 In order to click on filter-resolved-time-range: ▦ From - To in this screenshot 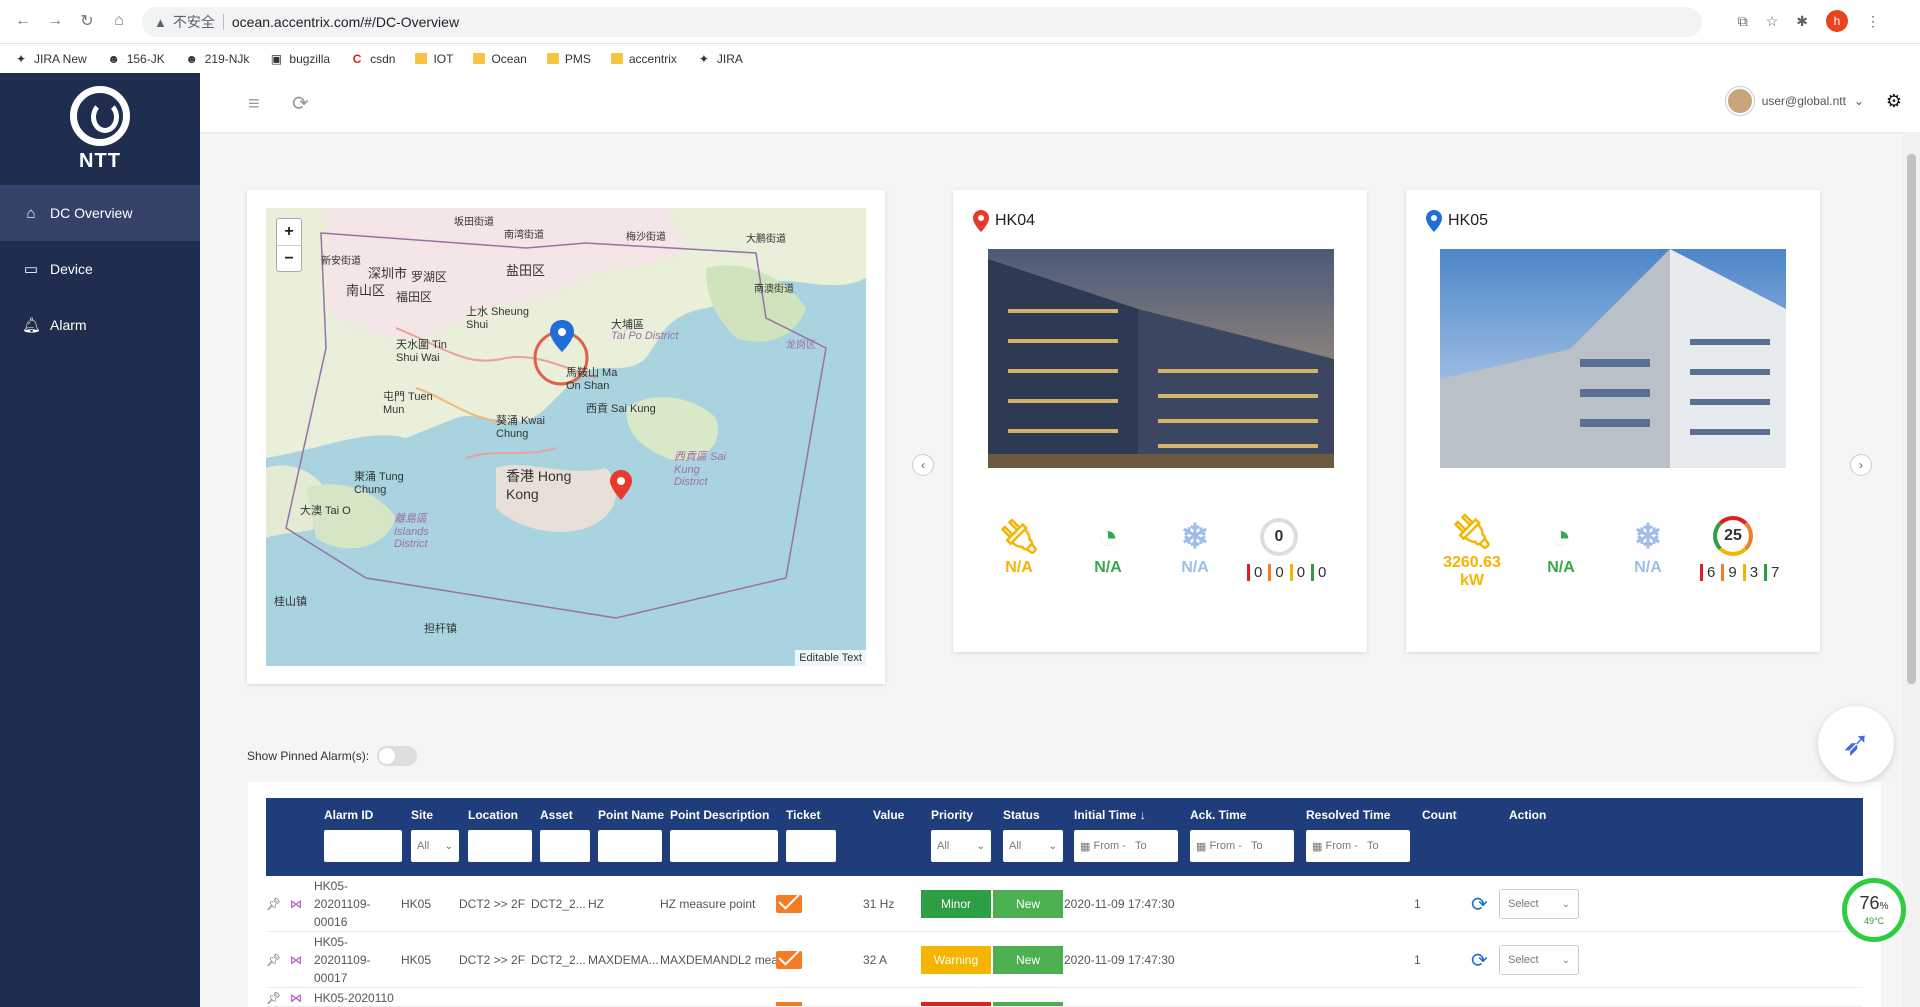, I will do `click(1358, 846)`.